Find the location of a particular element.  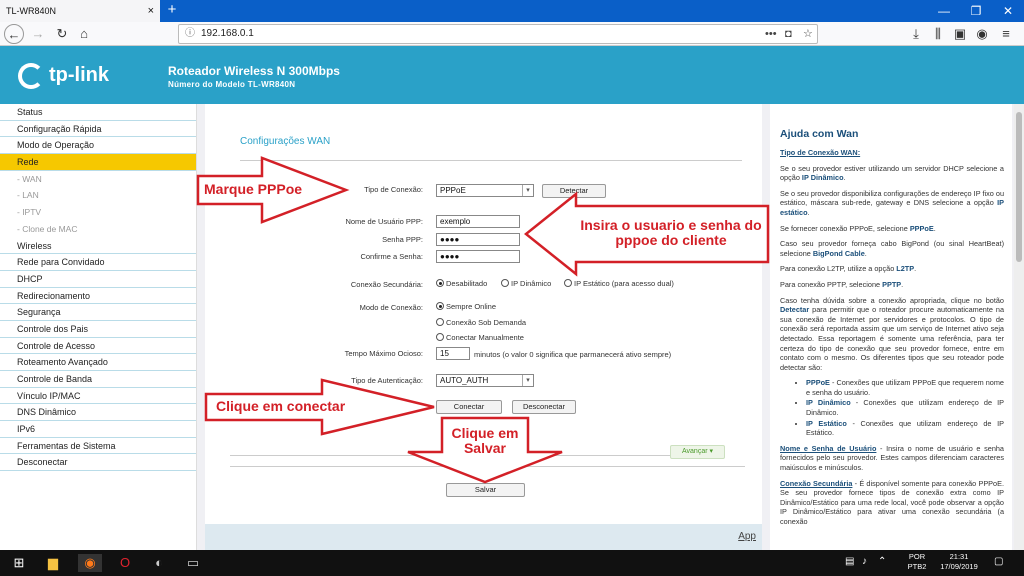

annotation-pppoe: Marque PPPoe is located at coordinates (253, 189).